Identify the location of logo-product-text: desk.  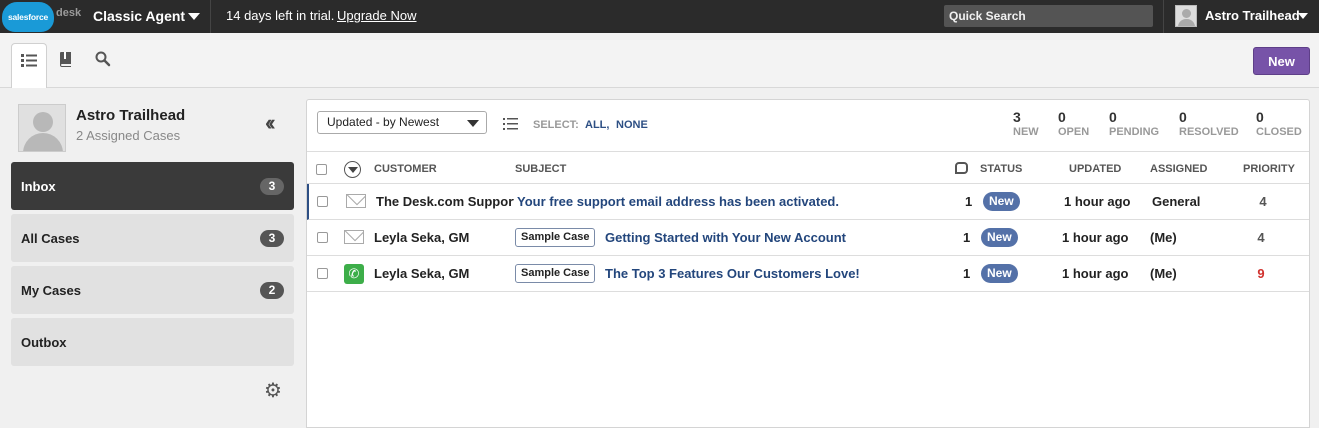
(69, 13).